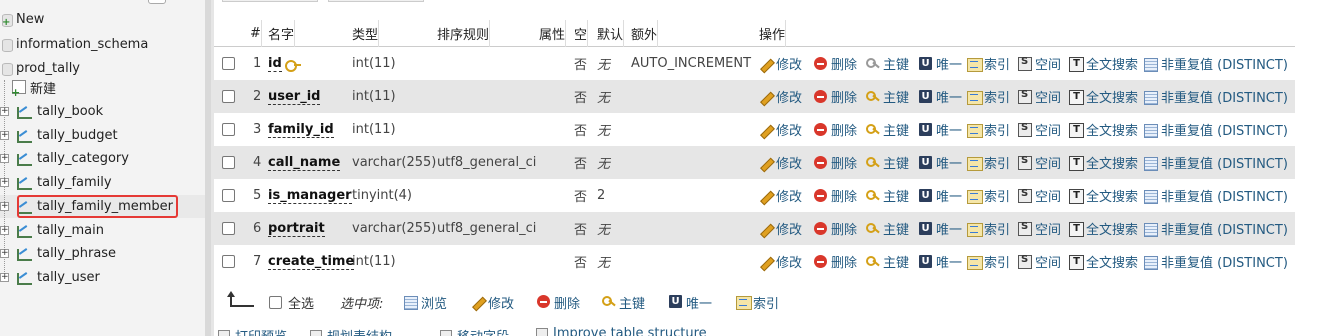  What do you see at coordinates (64, 158) in the screenshot?
I see `nav-table-tally-category: + tally_category` at bounding box center [64, 158].